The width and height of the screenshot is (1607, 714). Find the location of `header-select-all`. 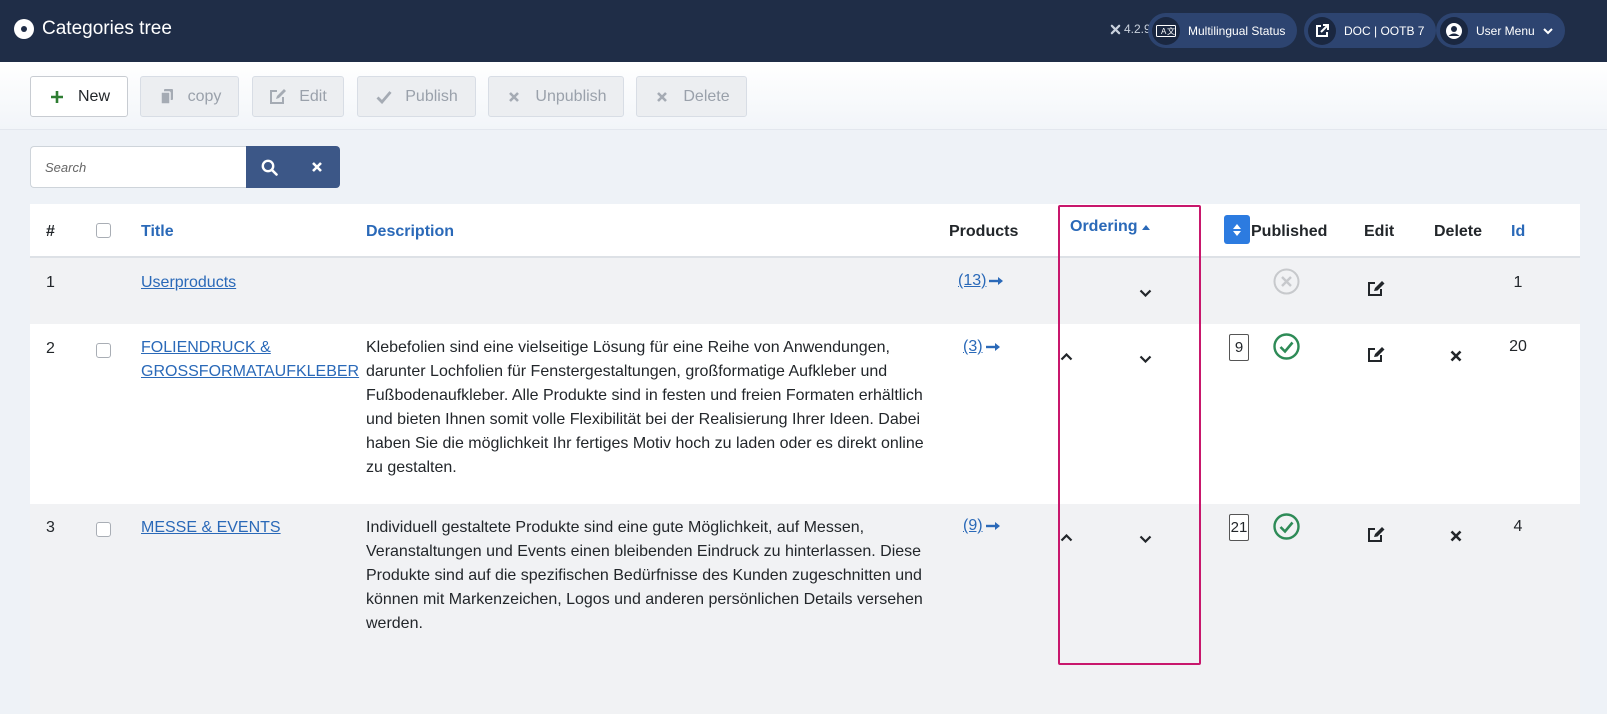

header-select-all is located at coordinates (103, 230).